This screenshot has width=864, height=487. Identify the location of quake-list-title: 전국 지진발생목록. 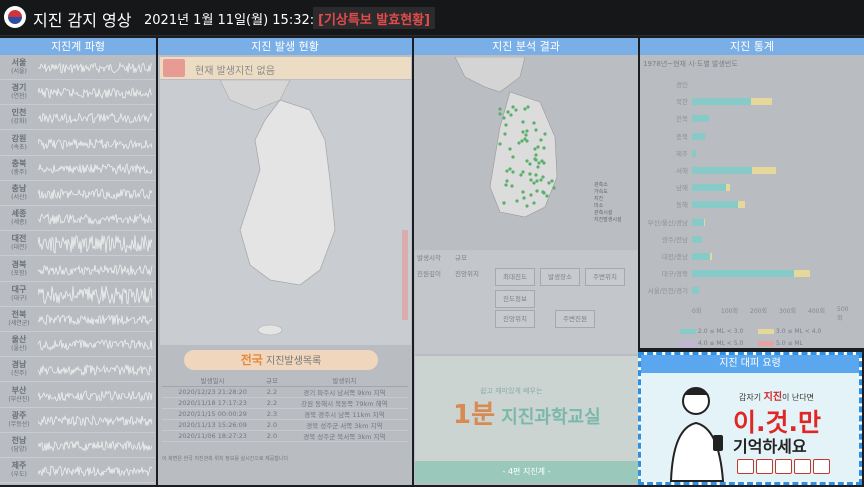
(281, 360).